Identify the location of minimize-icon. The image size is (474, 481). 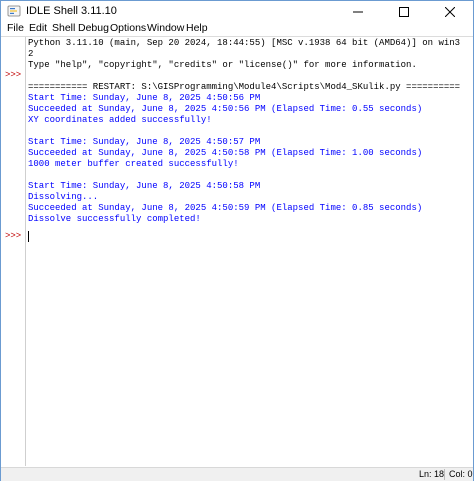
(358, 11).